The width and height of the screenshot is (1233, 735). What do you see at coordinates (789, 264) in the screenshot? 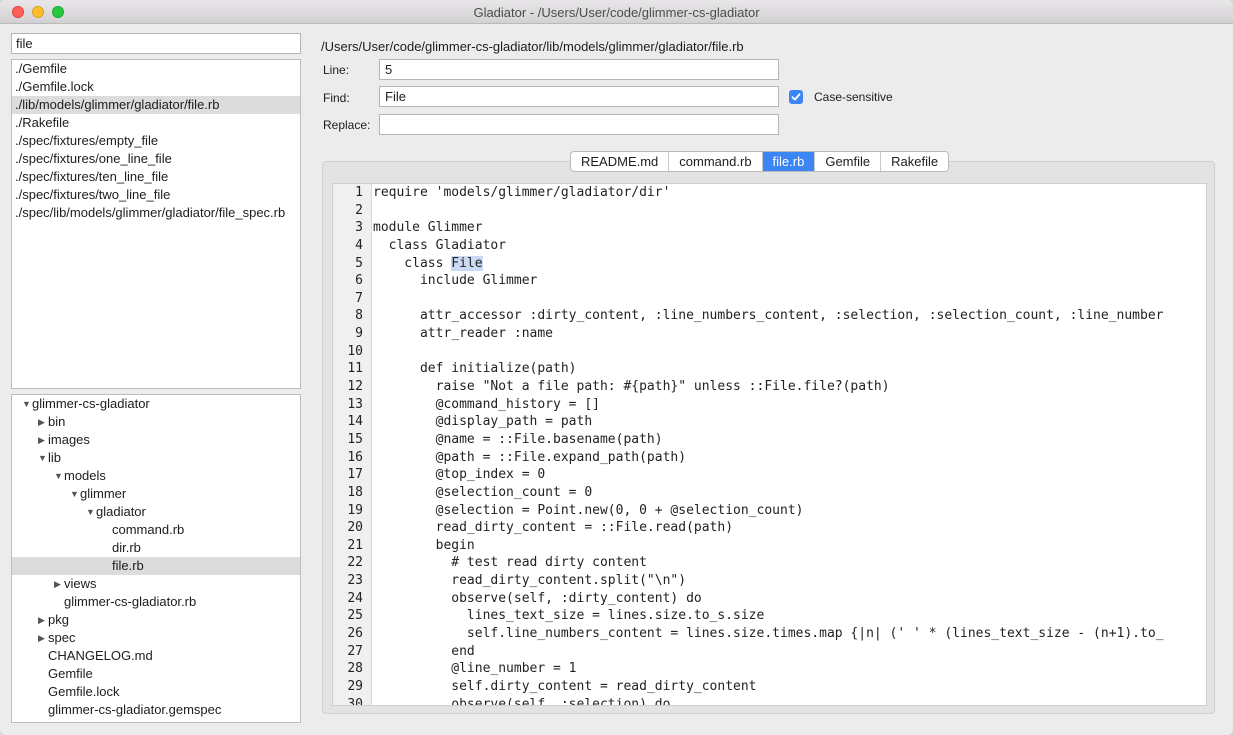
I see `code-line: class File` at bounding box center [789, 264].